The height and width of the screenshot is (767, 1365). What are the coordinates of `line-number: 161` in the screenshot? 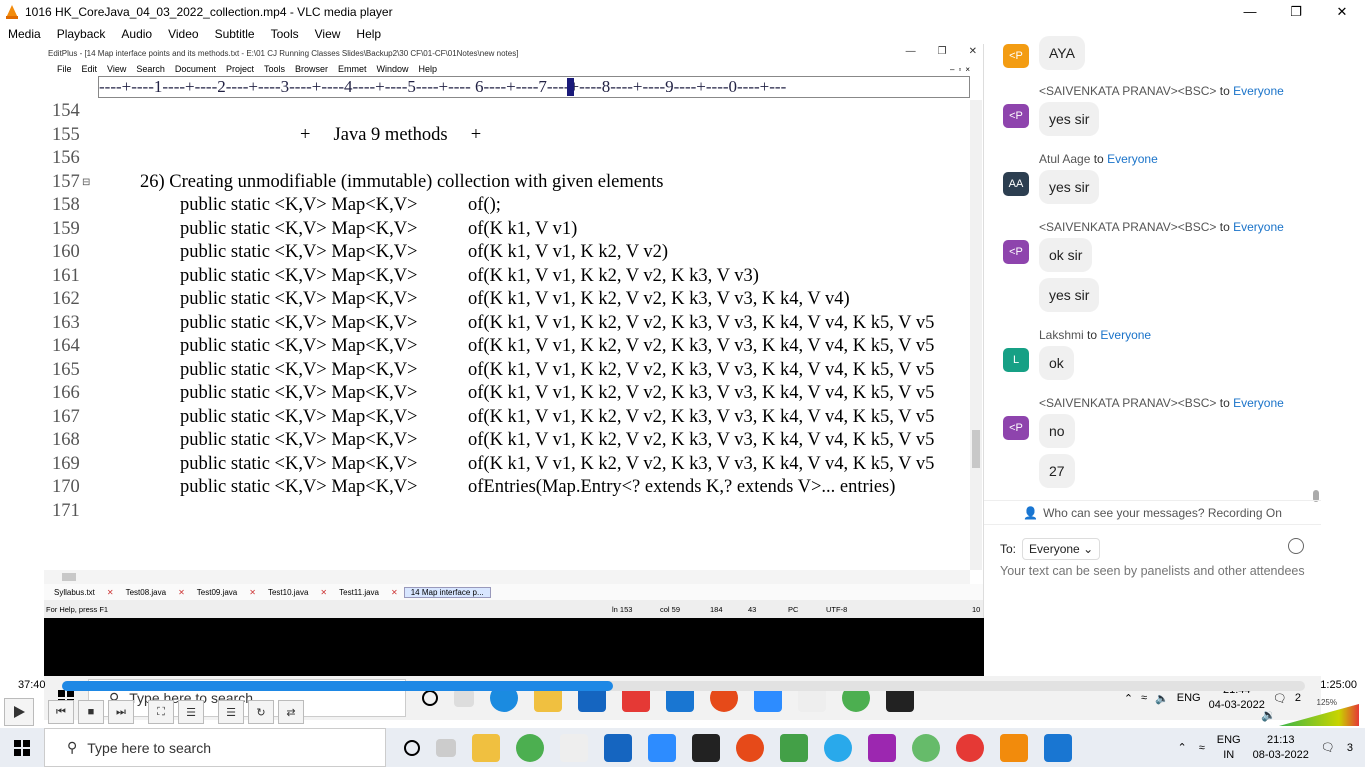 It's located at (66, 275).